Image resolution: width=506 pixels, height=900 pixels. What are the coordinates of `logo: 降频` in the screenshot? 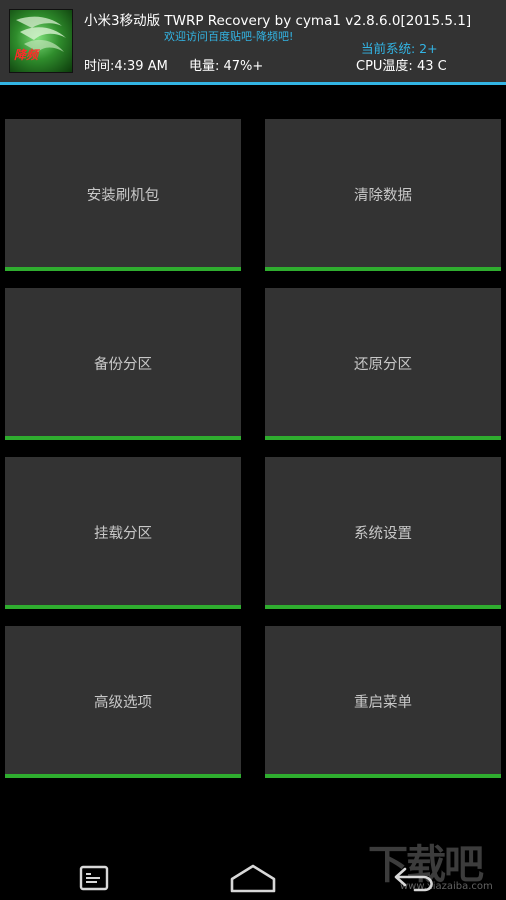 It's located at (41, 41).